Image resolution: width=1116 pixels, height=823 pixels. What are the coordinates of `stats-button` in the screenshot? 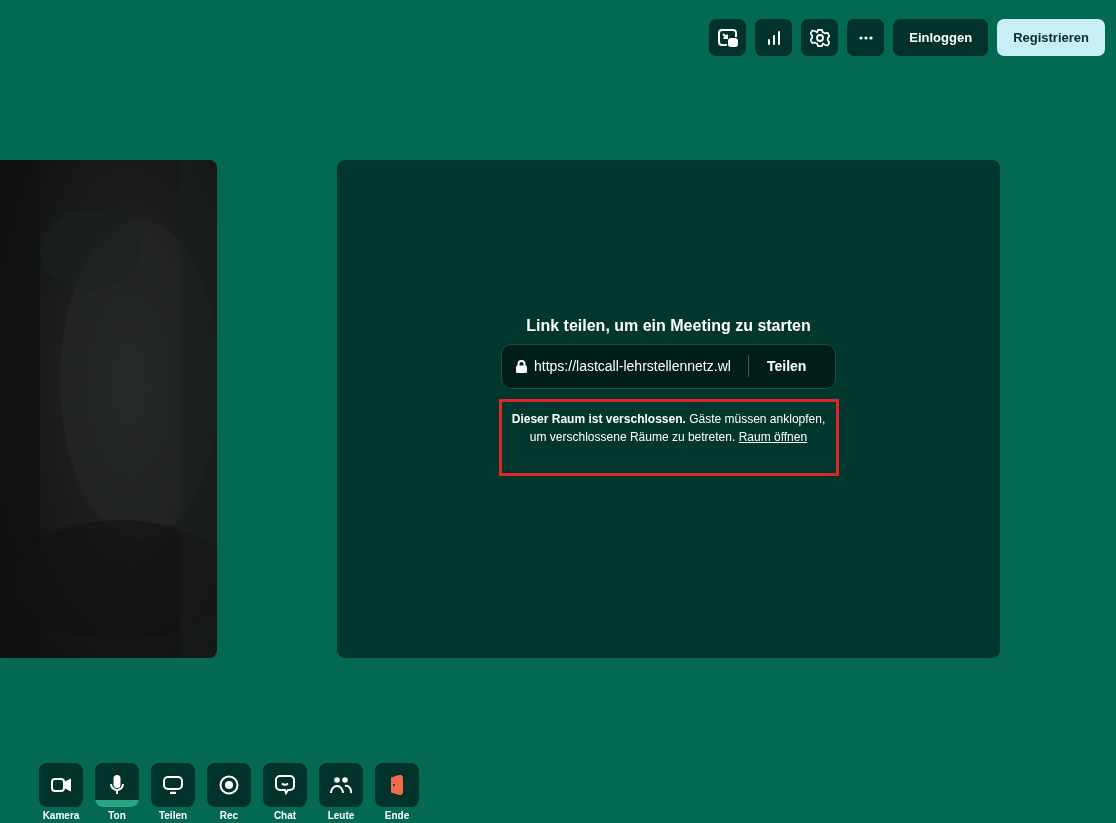 It's located at (774, 37).